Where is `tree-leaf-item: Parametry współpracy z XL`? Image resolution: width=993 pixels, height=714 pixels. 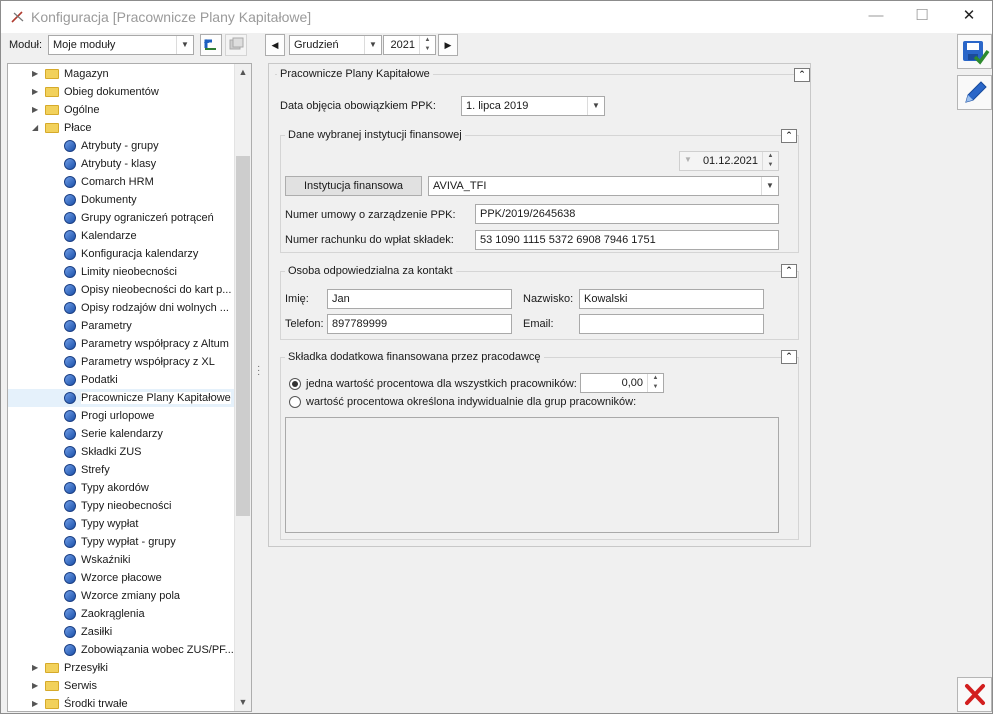
tree-leaf-item: Parametry współpracy z XL is located at coordinates (121, 362).